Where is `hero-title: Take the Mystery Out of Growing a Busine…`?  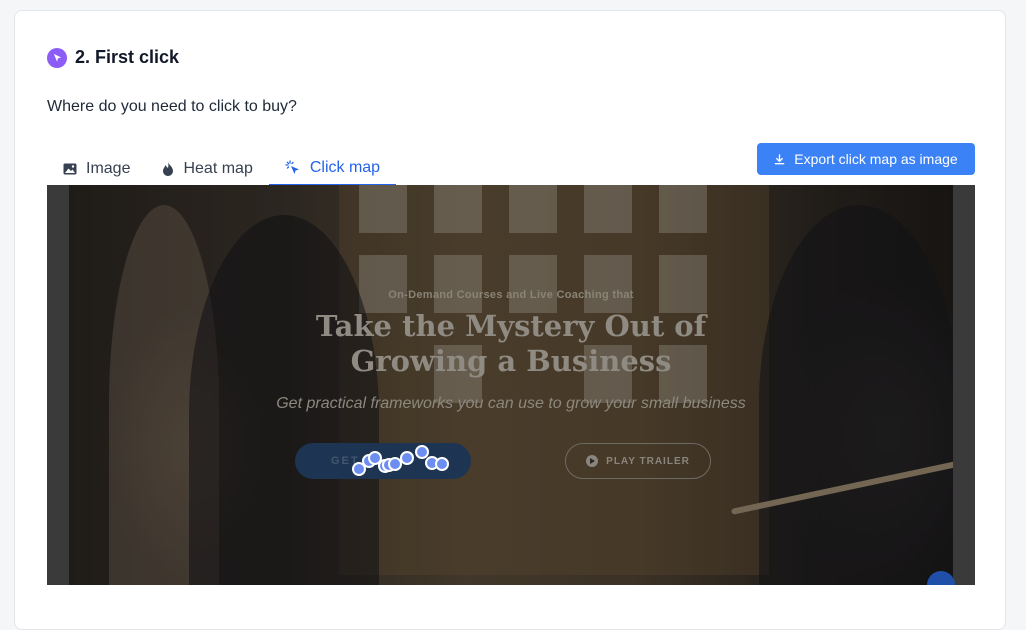 hero-title: Take the Mystery Out of Growing a Busine… is located at coordinates (511, 344).